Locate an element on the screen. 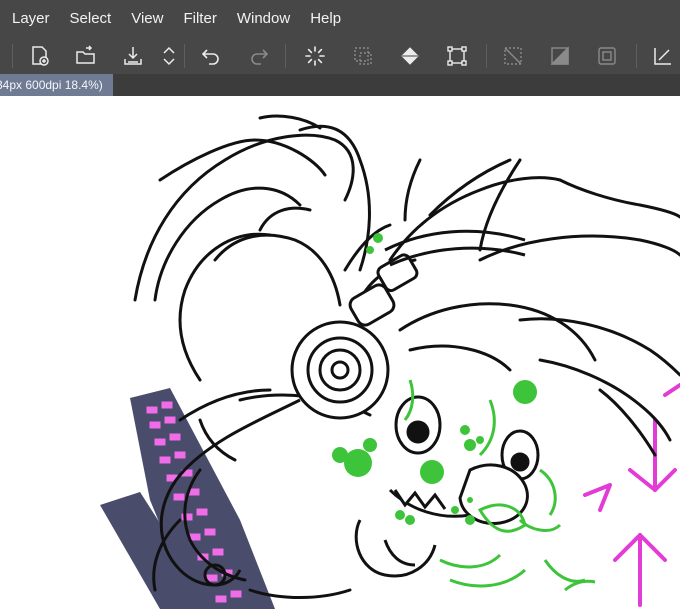 The height and width of the screenshot is (609, 680). menu-layer: Layer is located at coordinates (30, 19).